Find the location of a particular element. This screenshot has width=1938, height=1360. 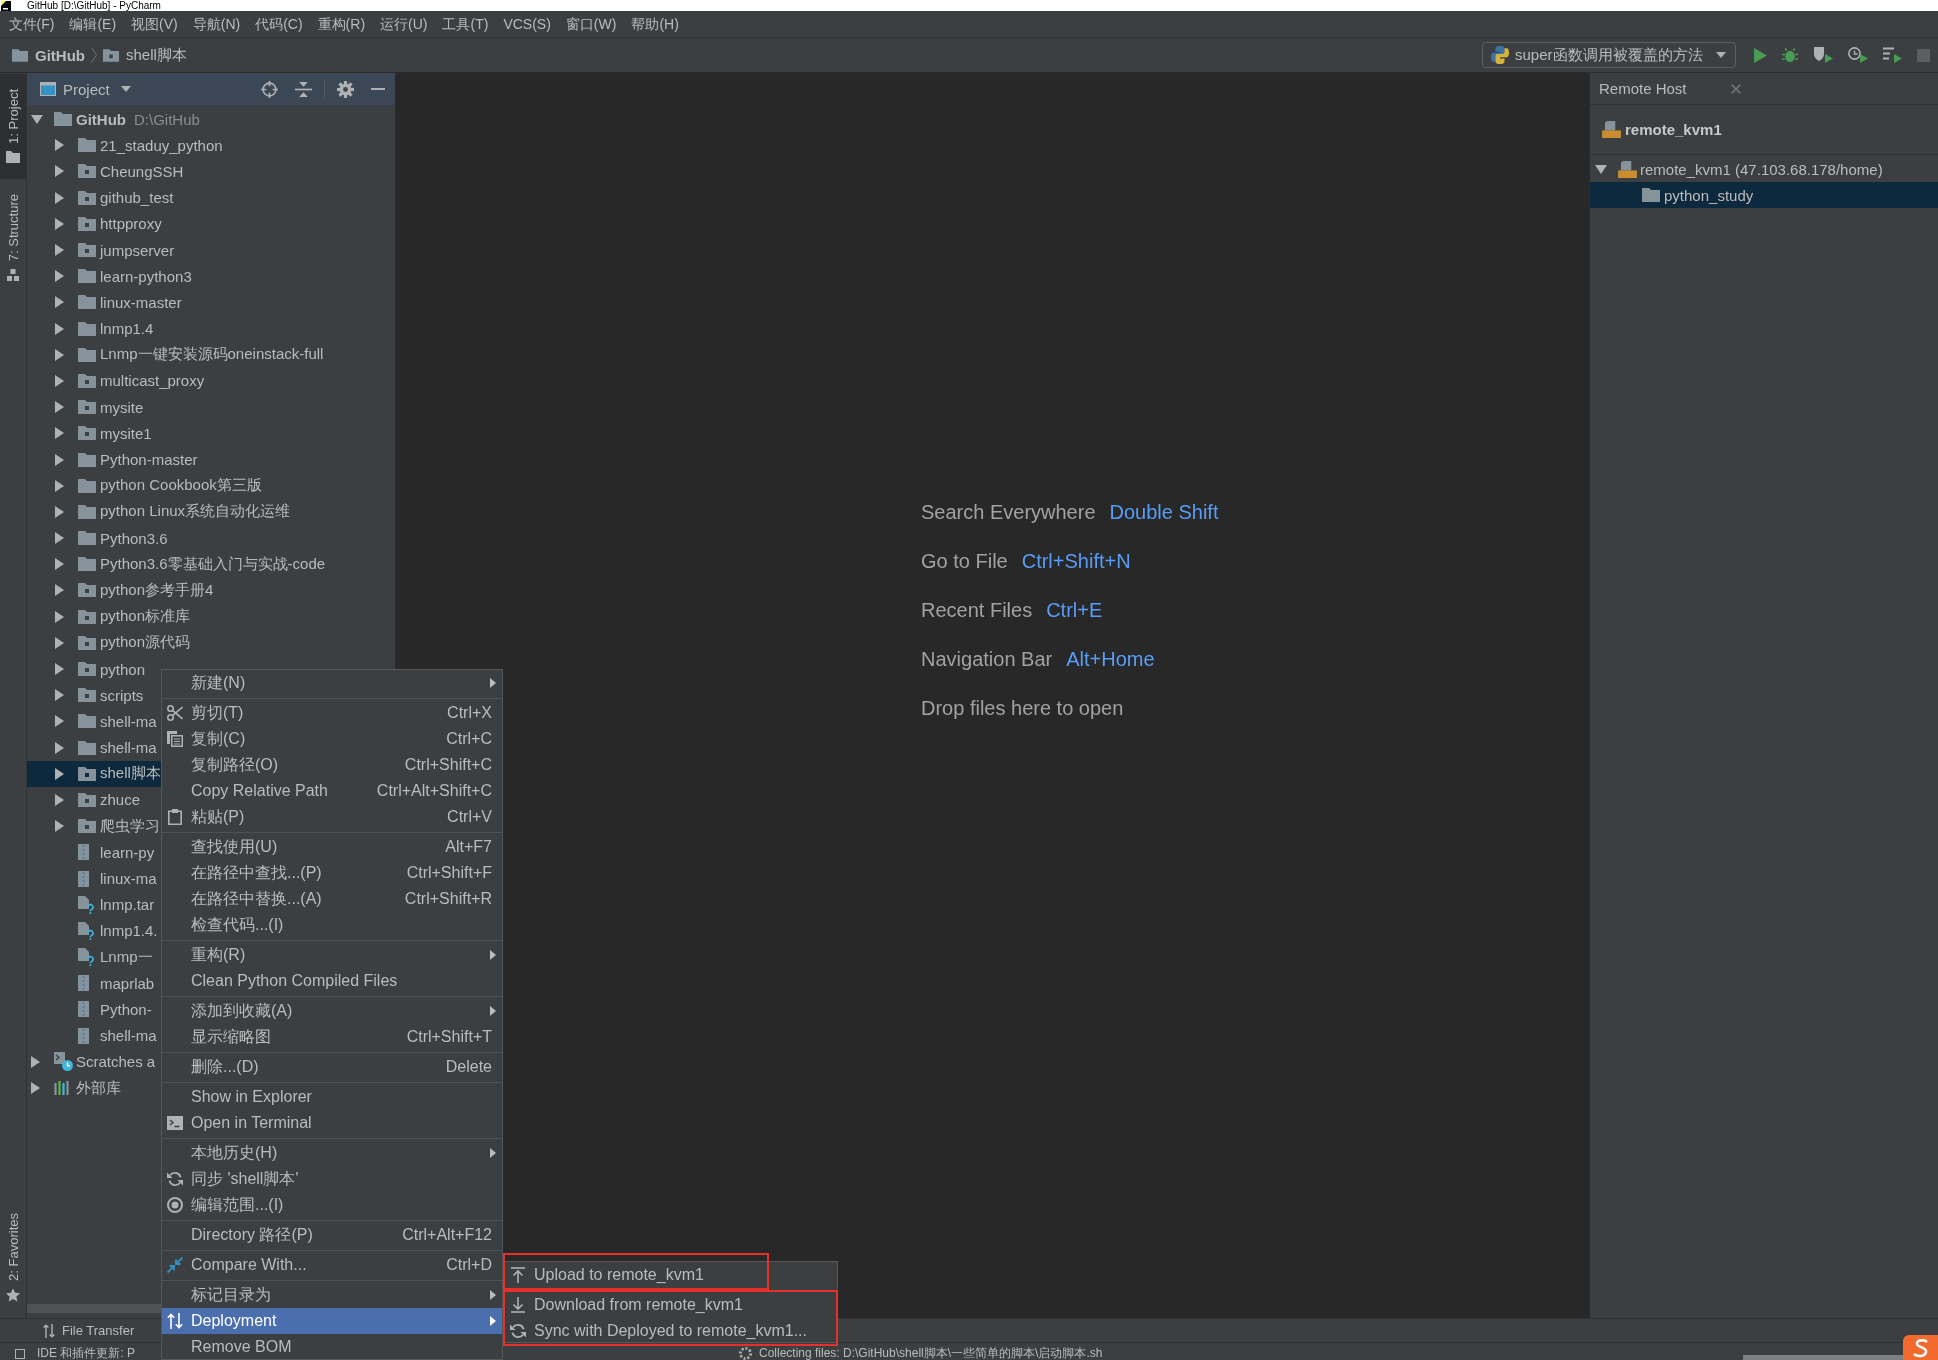

shortcut-label: Ctrl+C is located at coordinates (469, 739).